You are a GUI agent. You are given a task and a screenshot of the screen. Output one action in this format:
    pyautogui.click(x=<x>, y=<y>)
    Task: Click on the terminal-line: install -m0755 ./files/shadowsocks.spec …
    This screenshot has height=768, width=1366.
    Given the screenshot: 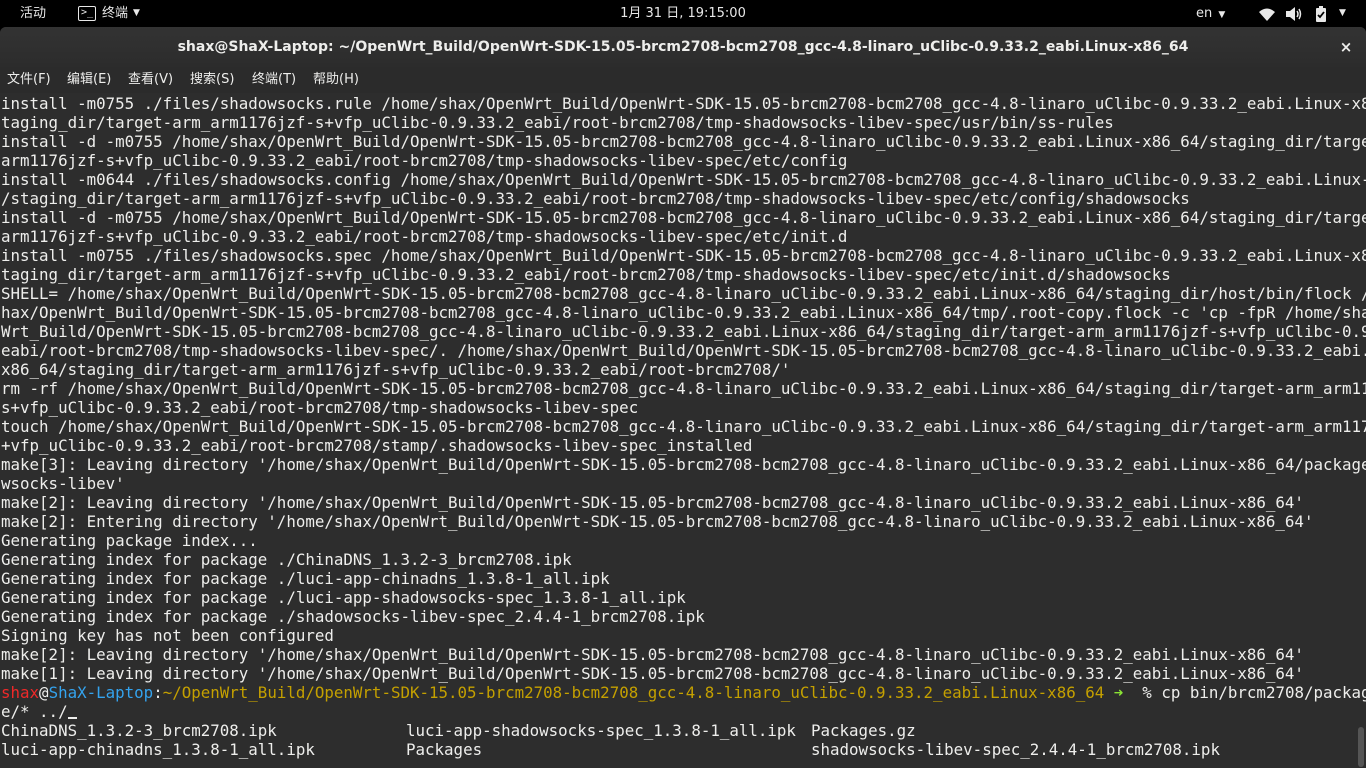 What is the action you would take?
    pyautogui.click(x=683, y=255)
    